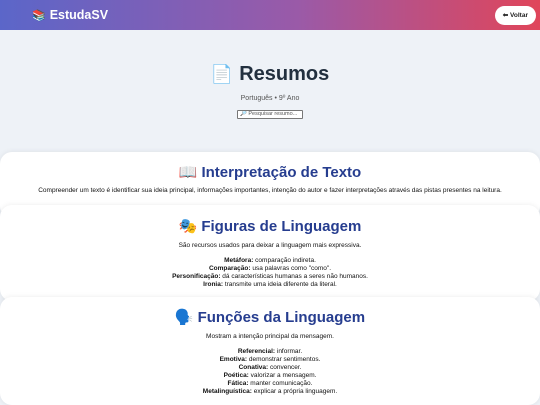  I want to click on card-title: 🎭 Figuras de Linguagem, so click(270, 226).